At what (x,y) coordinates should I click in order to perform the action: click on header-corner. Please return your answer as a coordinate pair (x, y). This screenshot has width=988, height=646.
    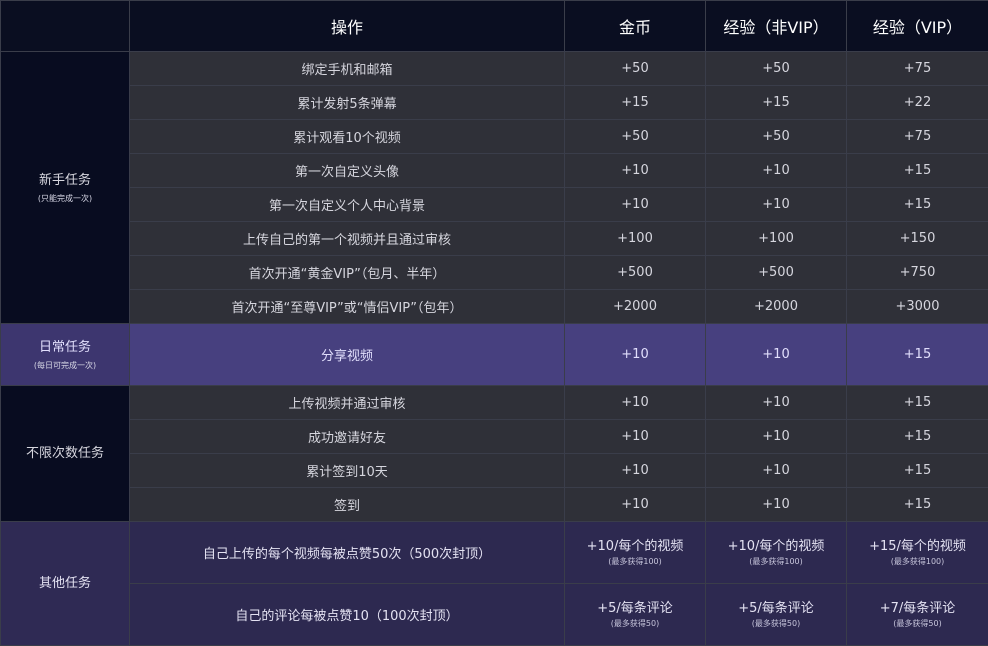
    Looking at the image, I should click on (65, 26).